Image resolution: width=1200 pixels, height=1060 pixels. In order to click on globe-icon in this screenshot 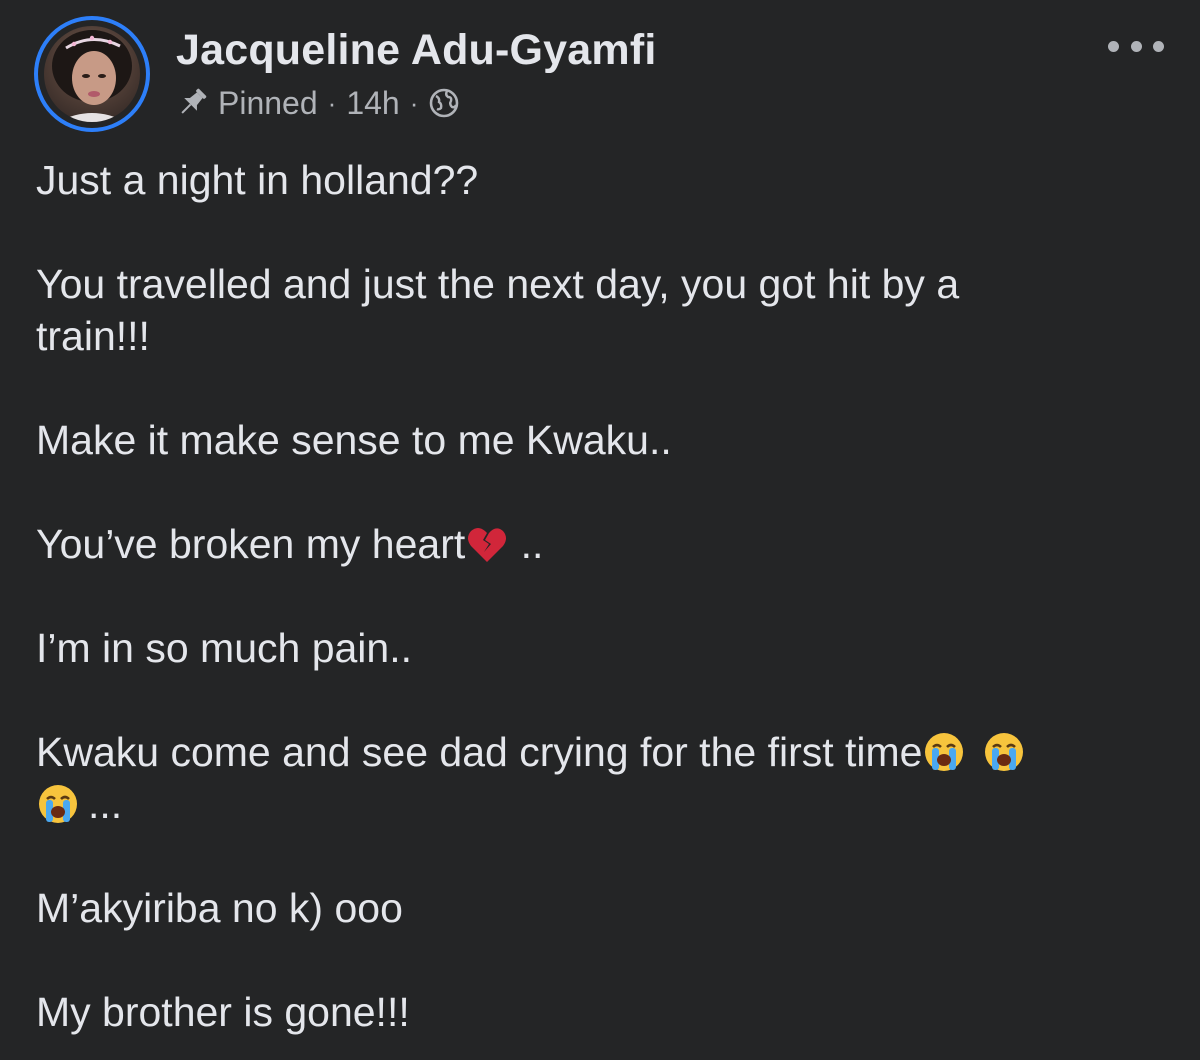, I will do `click(444, 103)`.